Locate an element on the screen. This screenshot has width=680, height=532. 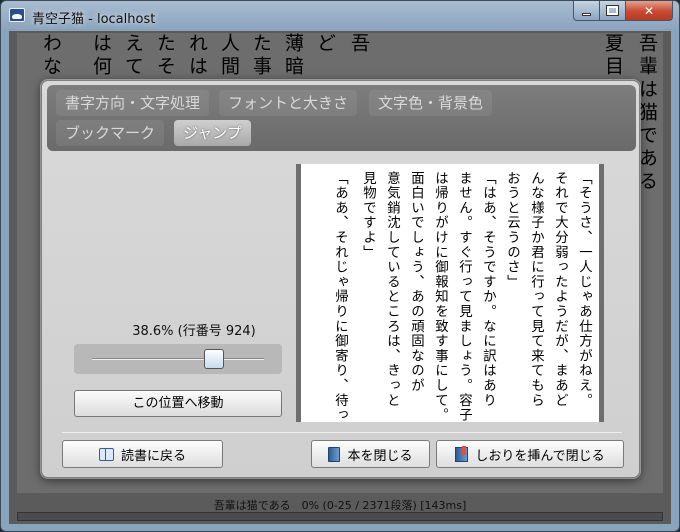
window-controls: ✕ is located at coordinates (623, 11).